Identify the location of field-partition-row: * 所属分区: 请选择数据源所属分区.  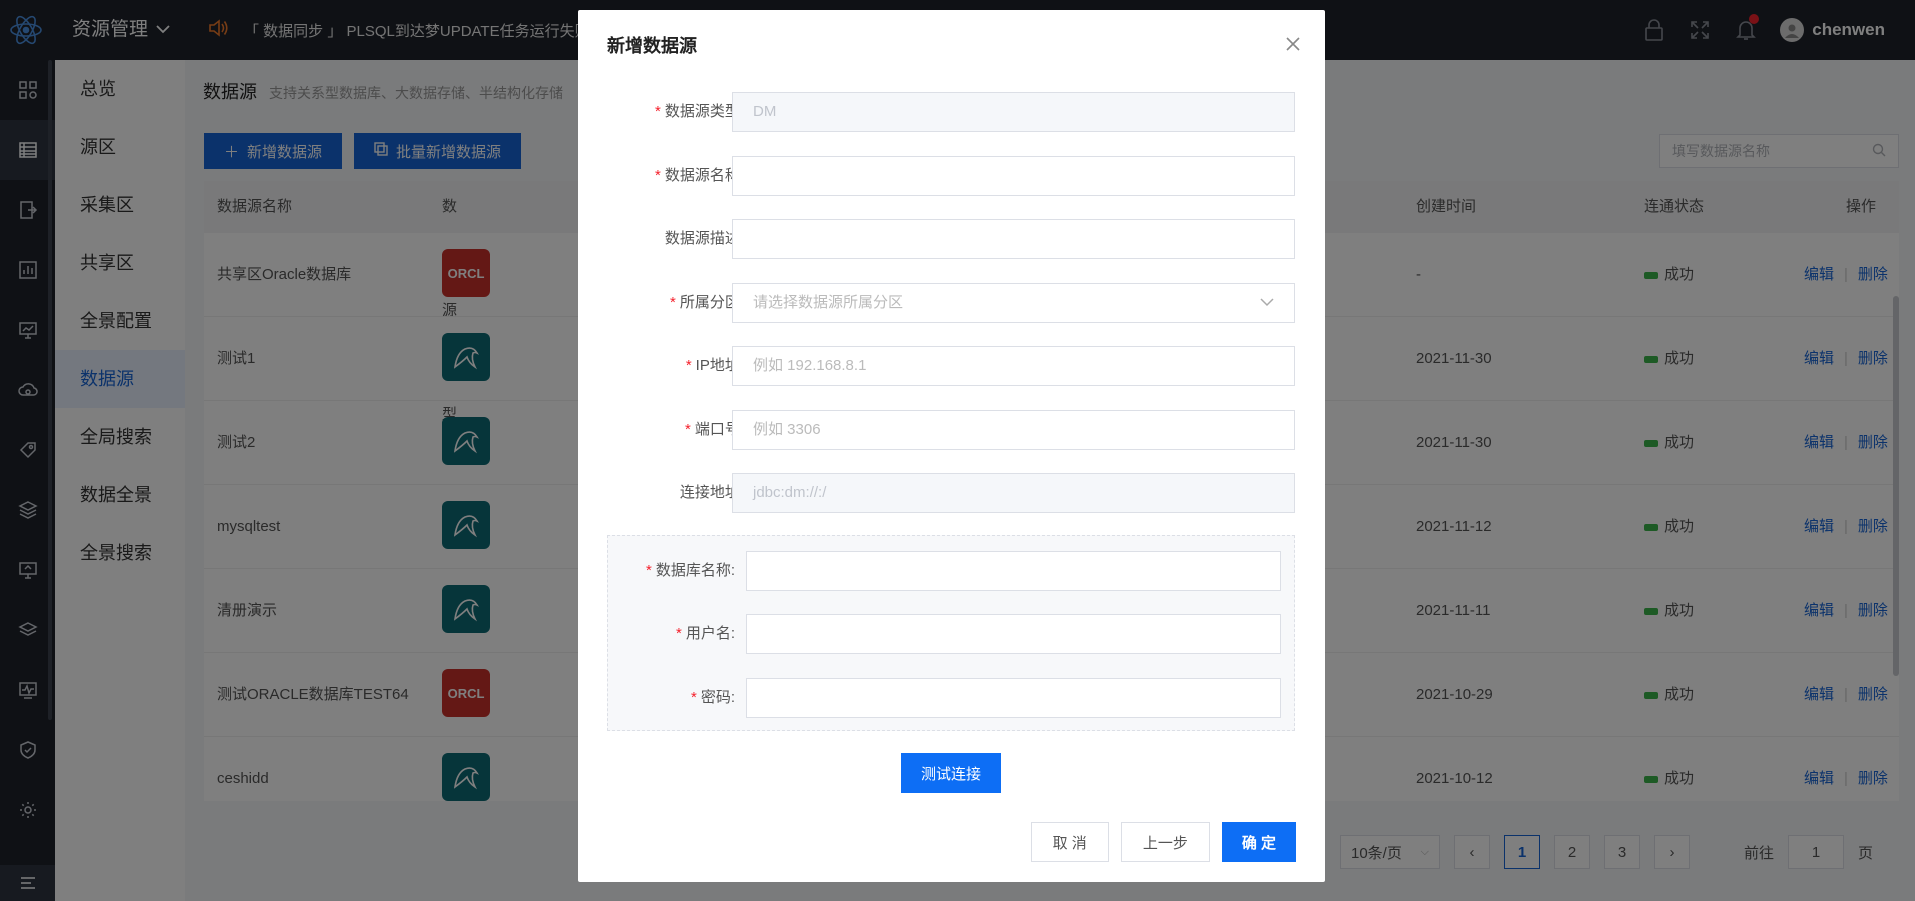
(951, 303).